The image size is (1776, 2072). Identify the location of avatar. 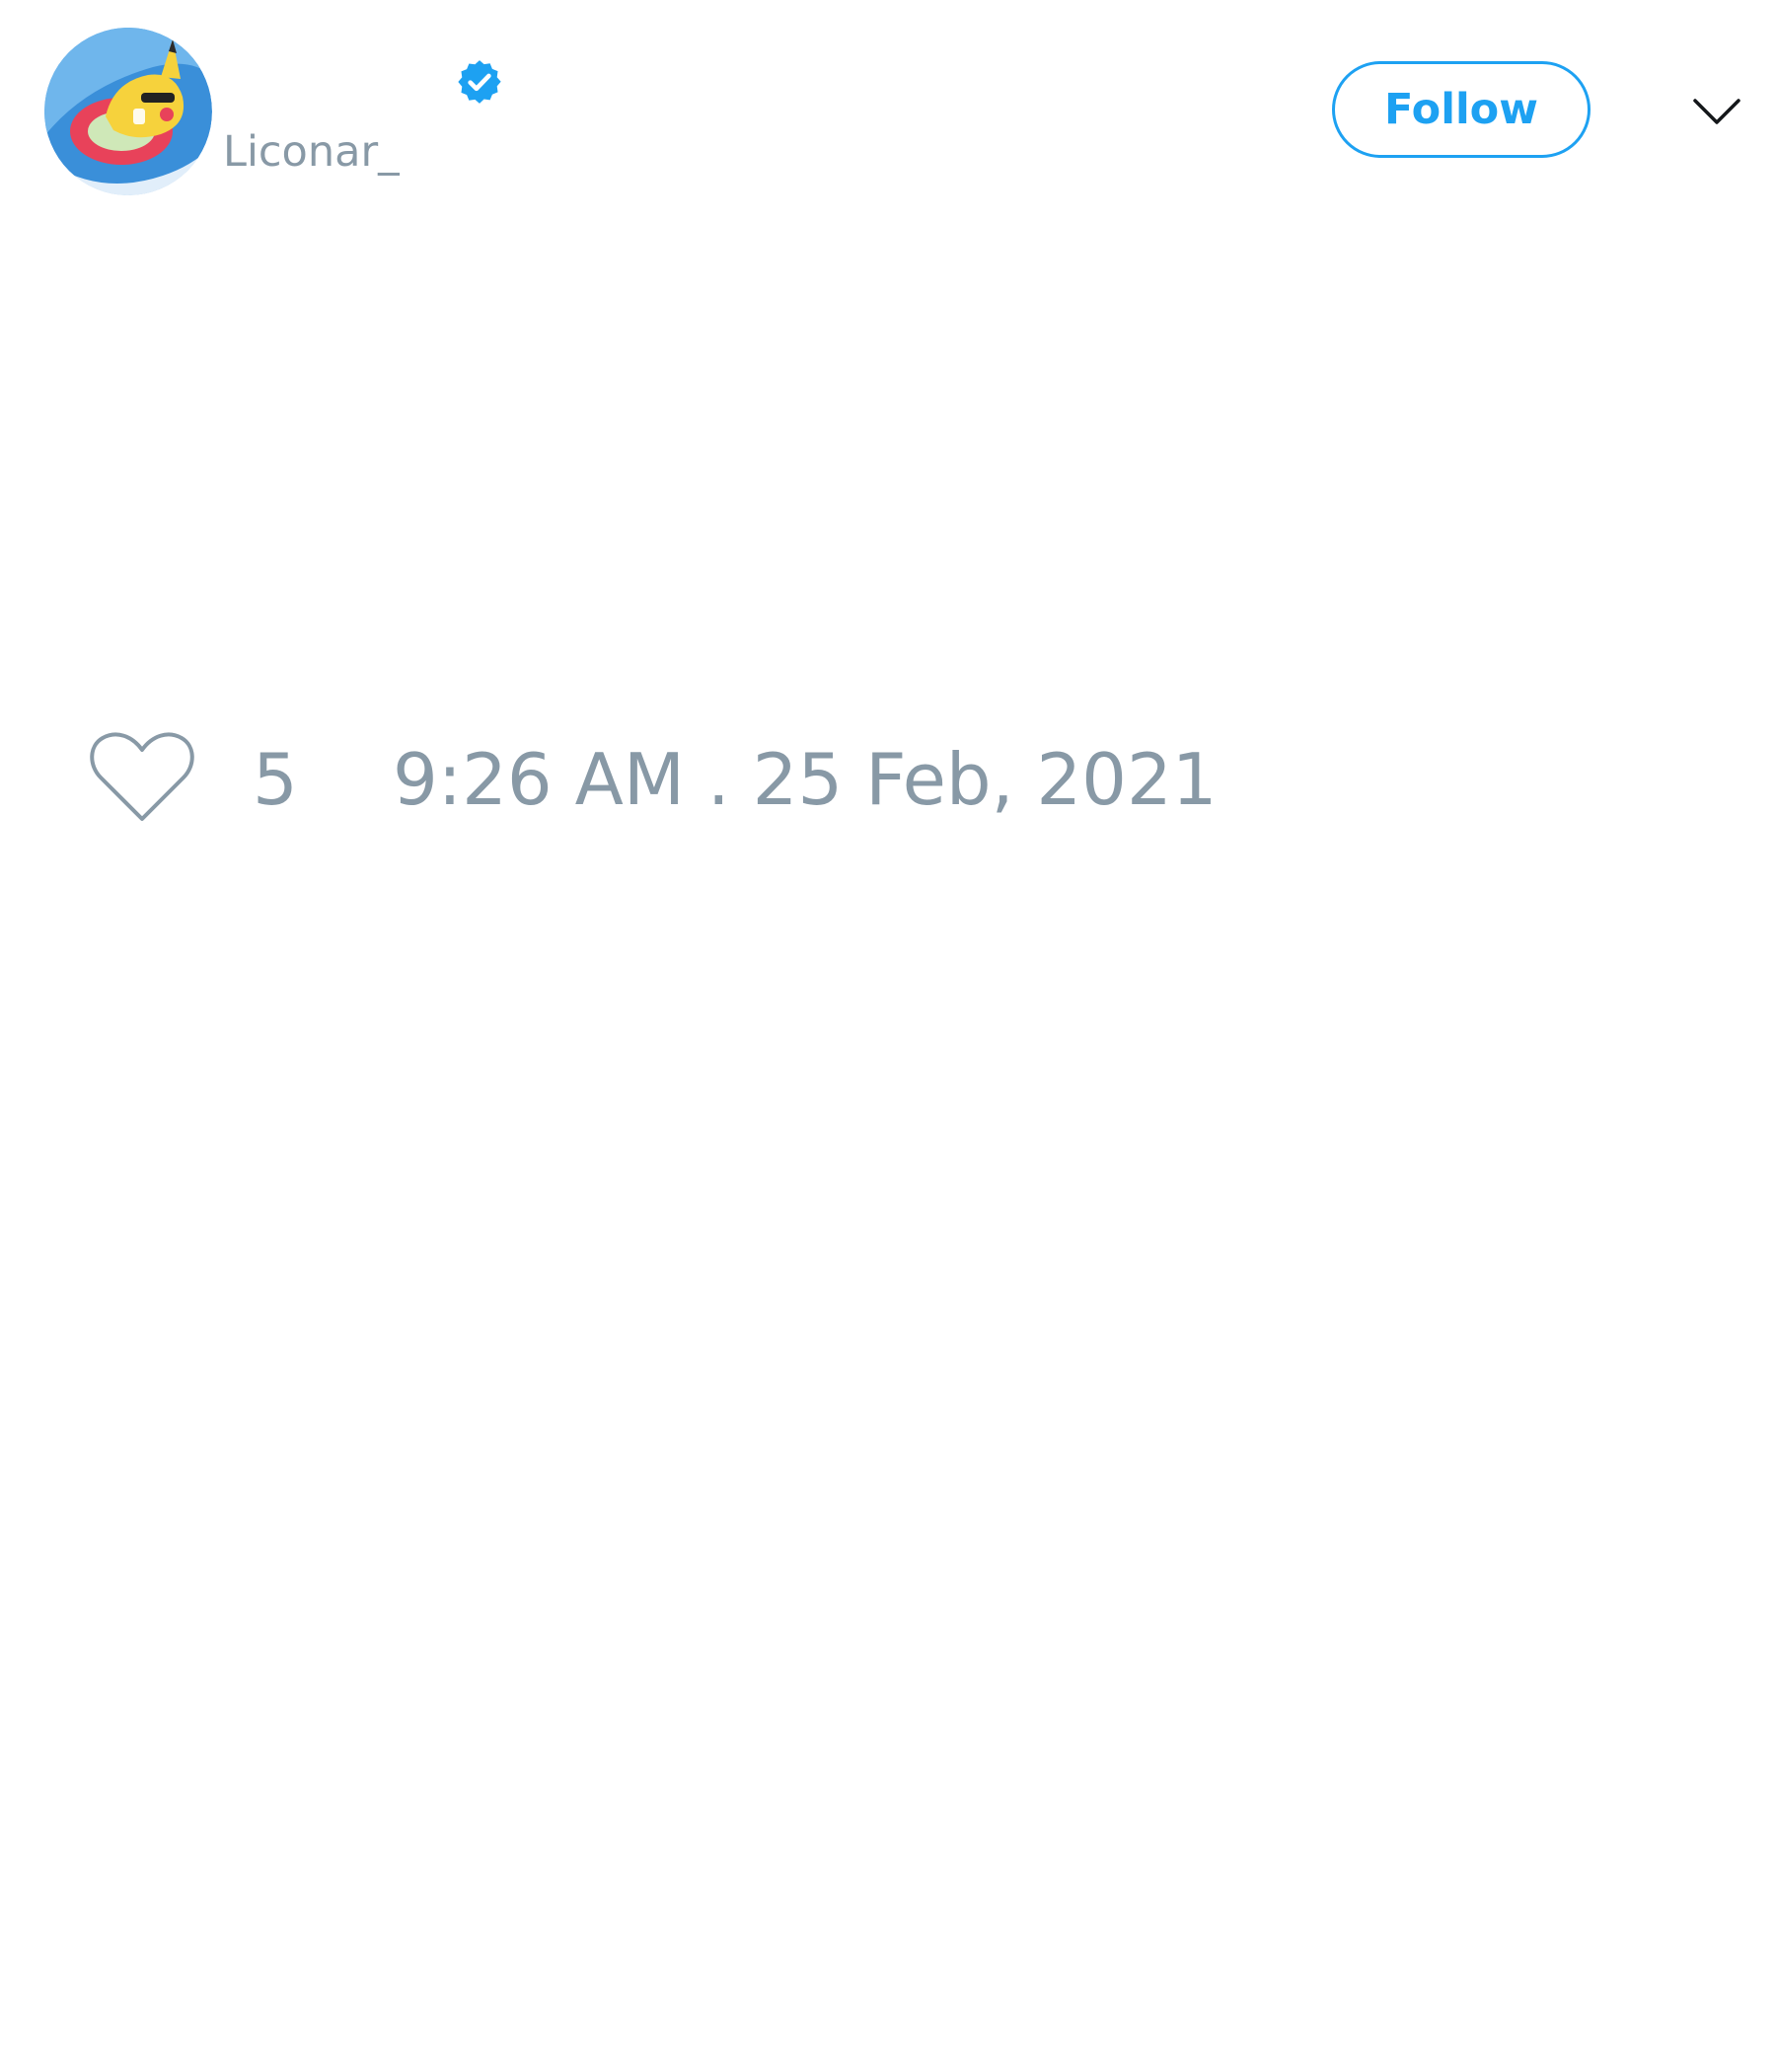
(128, 112).